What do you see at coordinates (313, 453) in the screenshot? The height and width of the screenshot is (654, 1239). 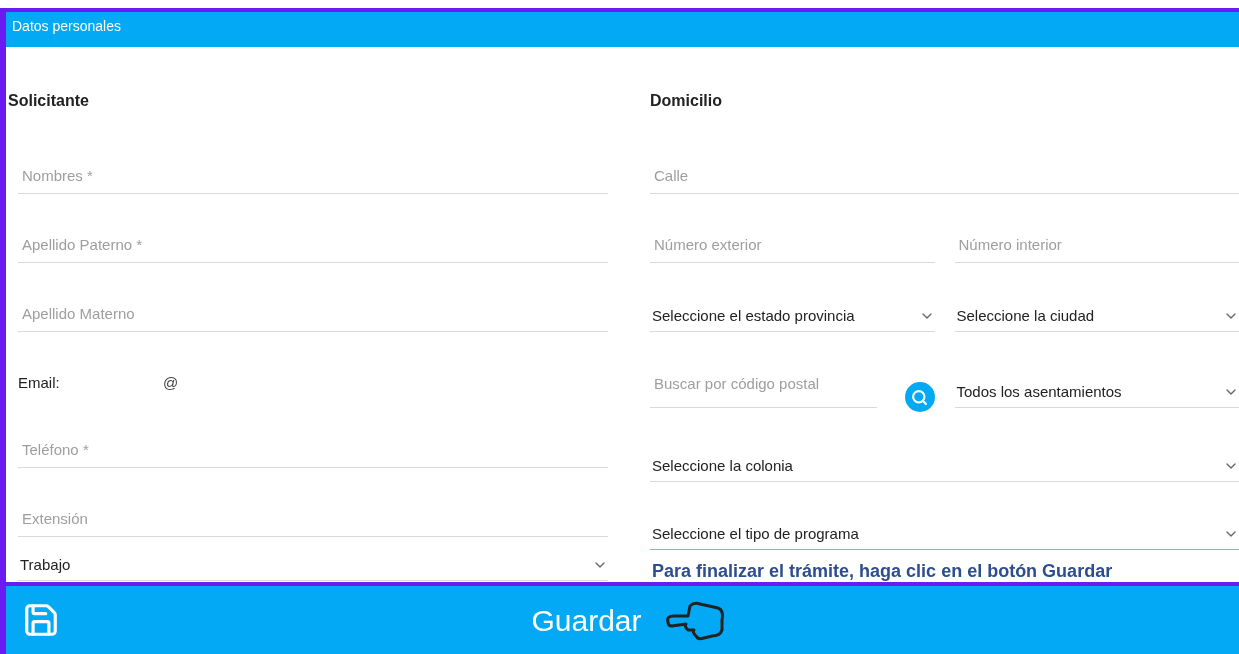 I see `text-field: Teléfono *` at bounding box center [313, 453].